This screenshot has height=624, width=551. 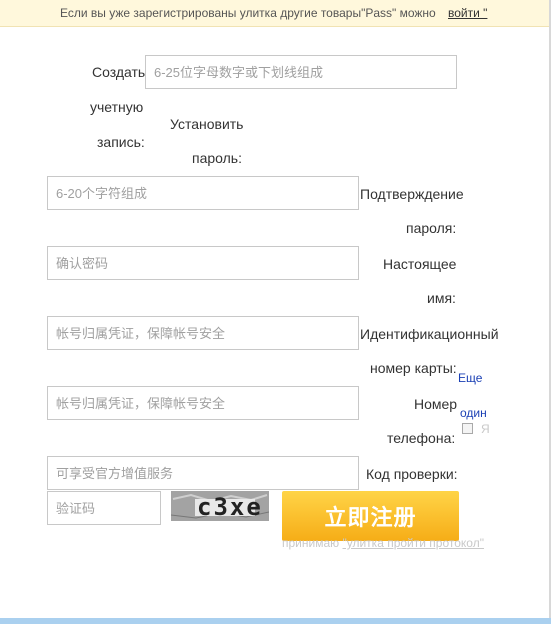 I want to click on real-name-label-line1: Настоящее, so click(x=420, y=264).